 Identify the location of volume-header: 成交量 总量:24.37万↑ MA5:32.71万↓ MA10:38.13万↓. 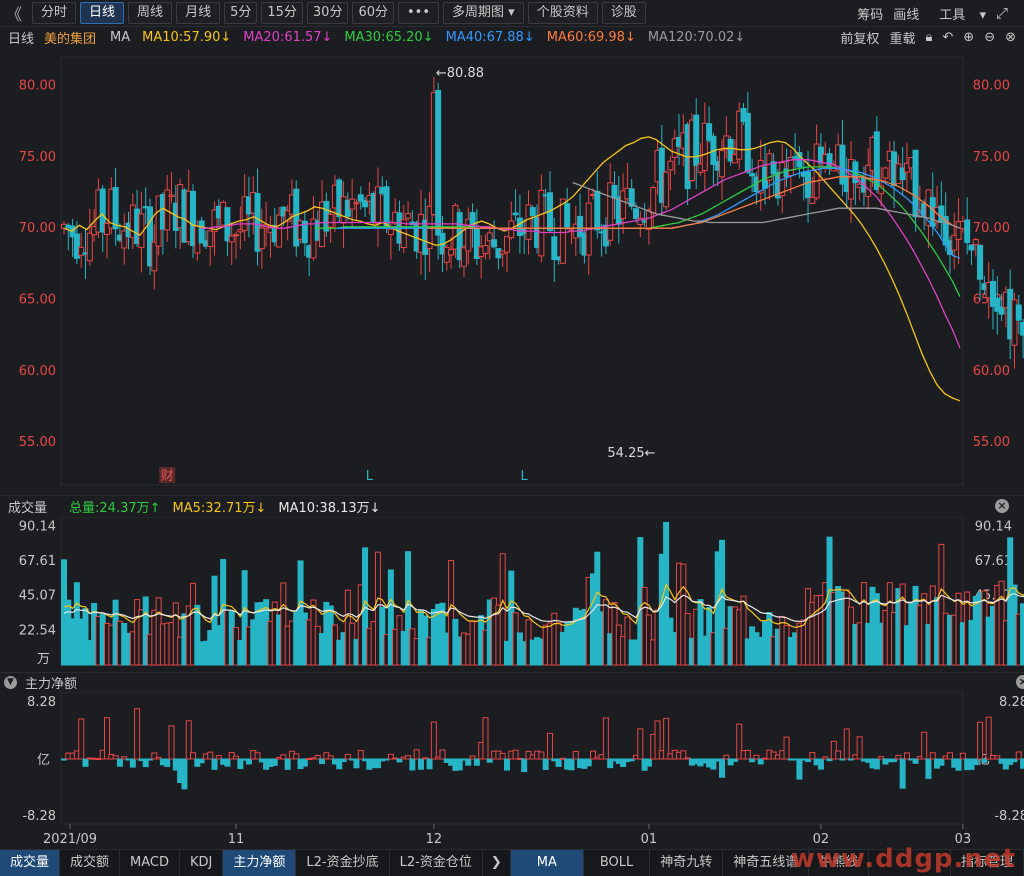
(512, 506).